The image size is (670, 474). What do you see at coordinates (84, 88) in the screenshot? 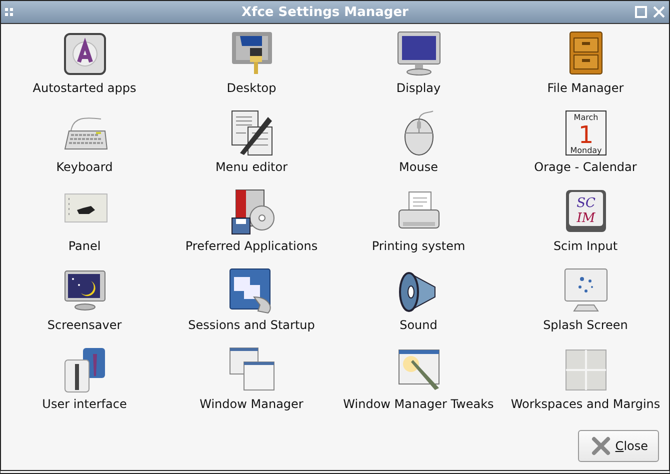
I see `settings-item-label: Autostarted apps` at bounding box center [84, 88].